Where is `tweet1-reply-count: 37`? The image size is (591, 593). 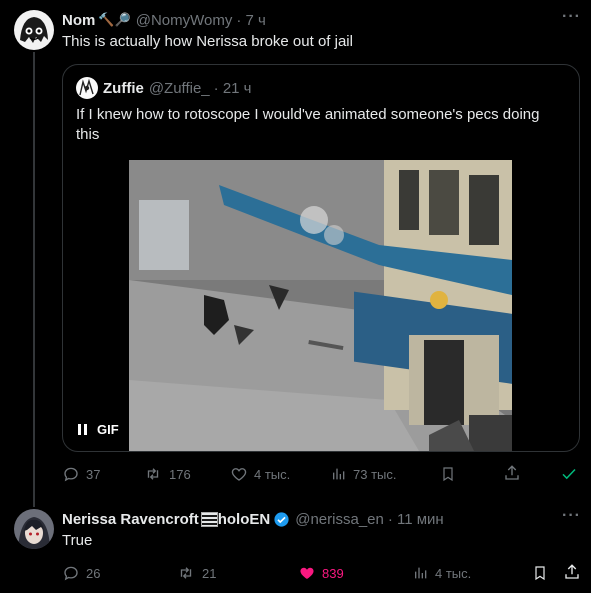 tweet1-reply-count: 37 is located at coordinates (93, 474).